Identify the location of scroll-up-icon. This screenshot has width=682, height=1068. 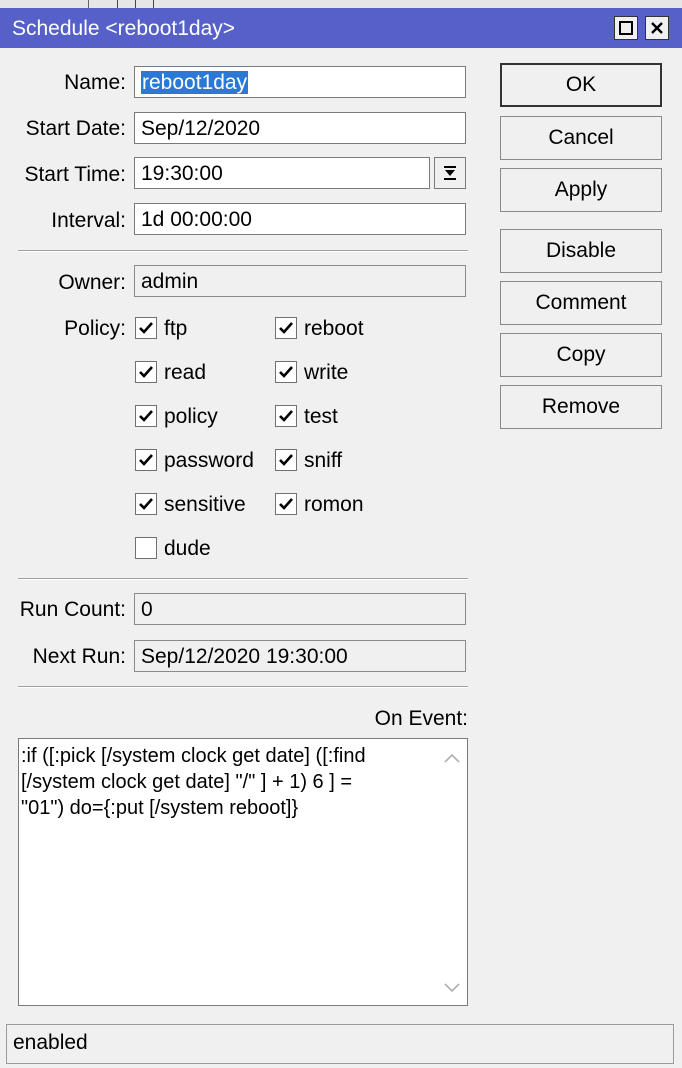
(452, 758).